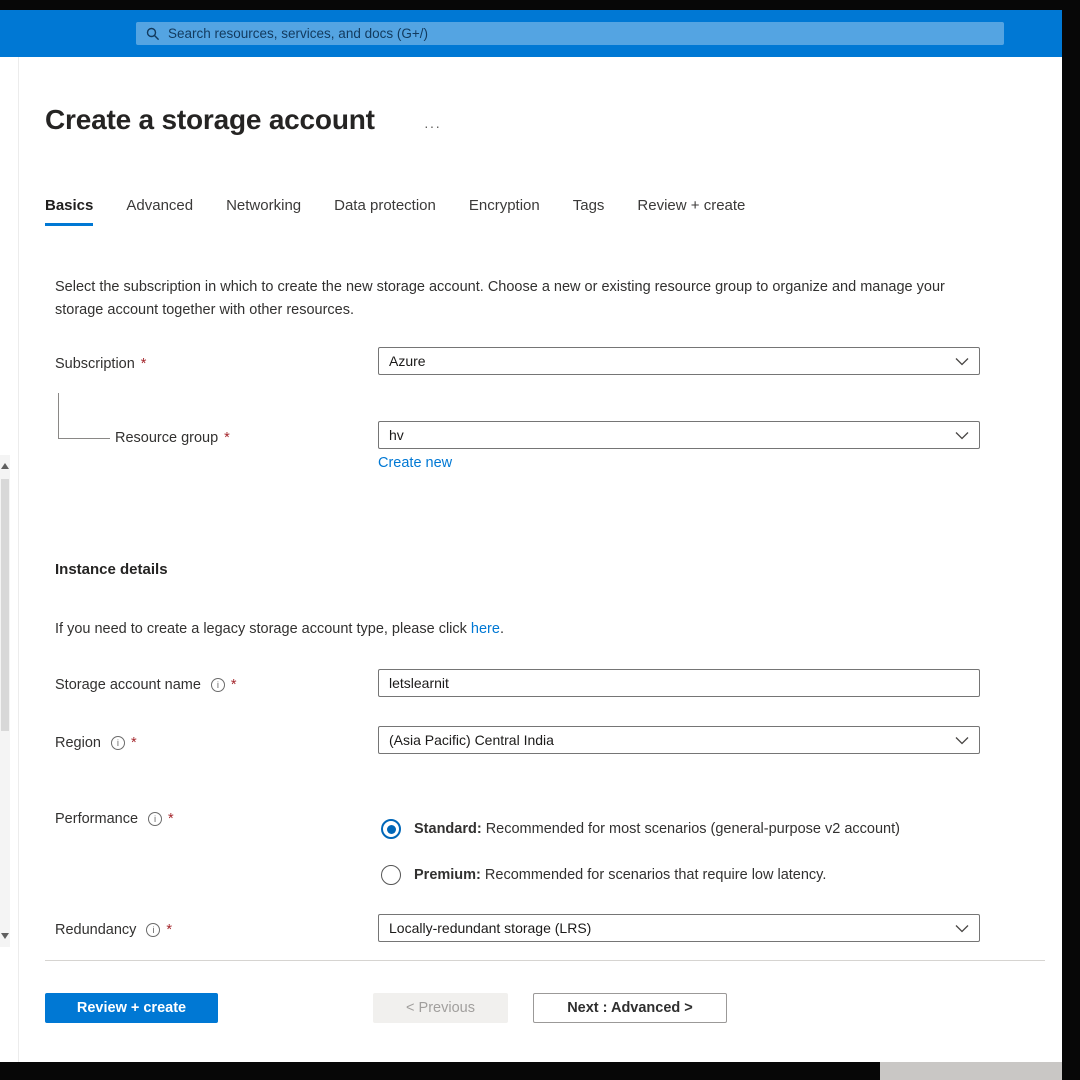 Image resolution: width=1080 pixels, height=1080 pixels. Describe the element at coordinates (407, 361) in the screenshot. I see `subscription-value: Azure` at that location.